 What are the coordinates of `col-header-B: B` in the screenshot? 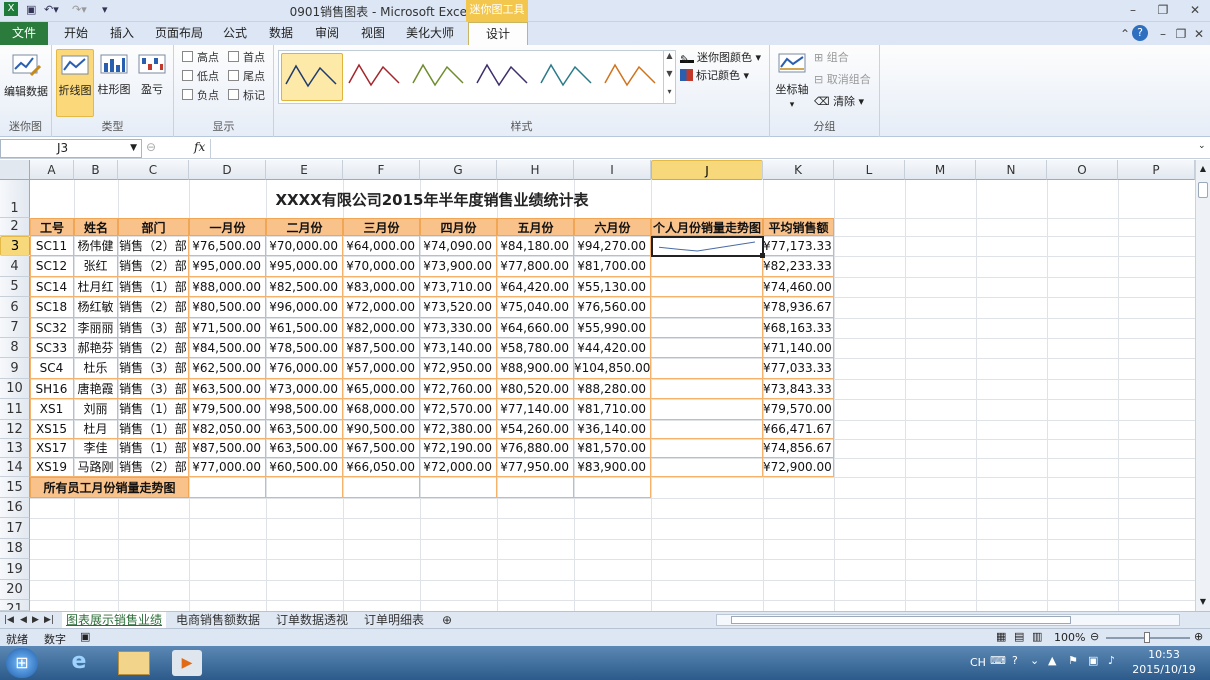 It's located at (96, 170).